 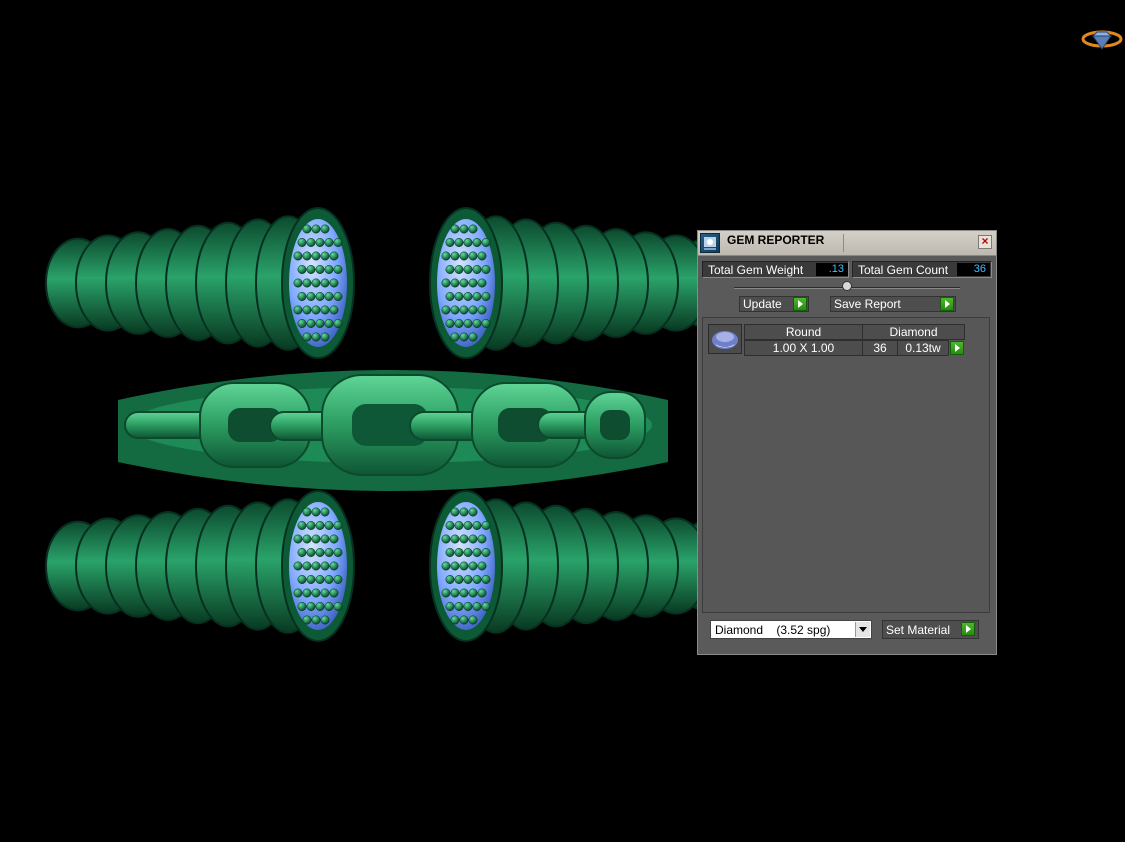 What do you see at coordinates (880, 348) in the screenshot?
I see `gem-count-cell: 36` at bounding box center [880, 348].